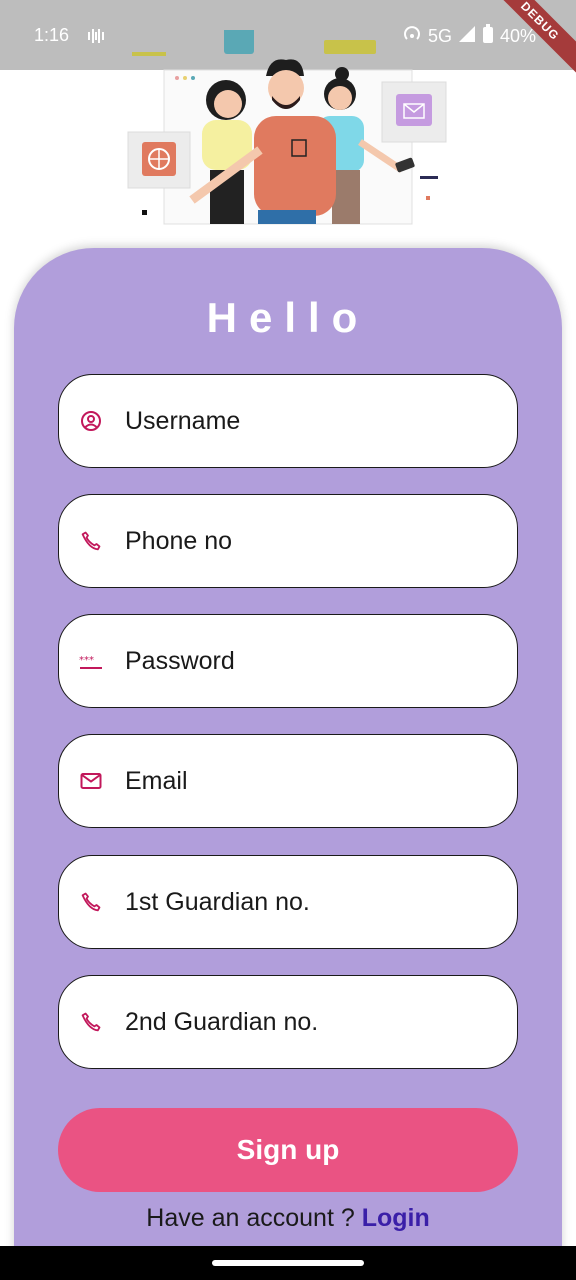  Describe the element at coordinates (305, 902) in the screenshot. I see `guardian1-input` at that location.